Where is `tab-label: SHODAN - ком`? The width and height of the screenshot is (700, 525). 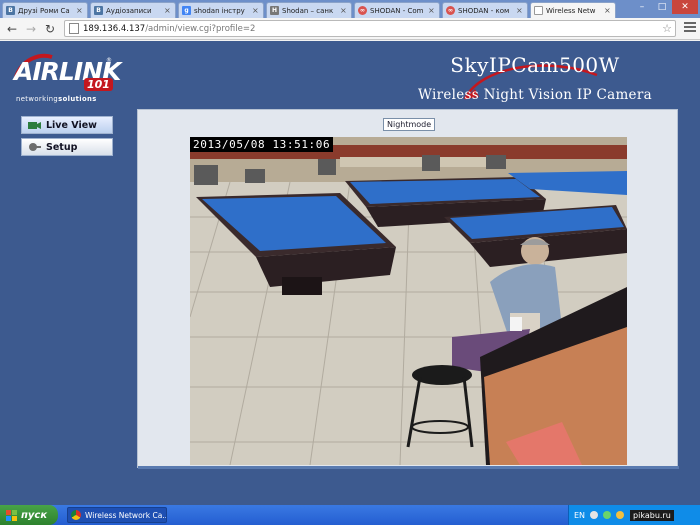 tab-label: SHODAN - ком is located at coordinates (484, 10).